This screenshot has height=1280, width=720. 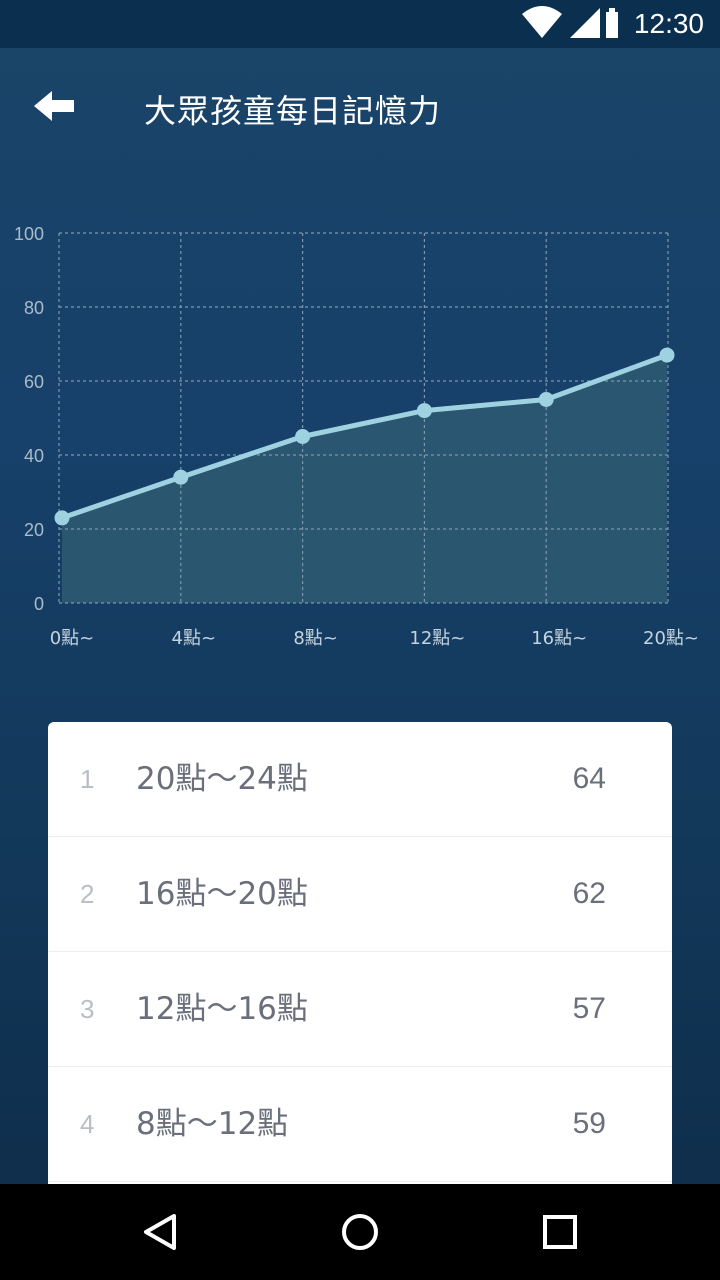 What do you see at coordinates (222, 894) in the screenshot?
I see `row-time-range: 16點～20點` at bounding box center [222, 894].